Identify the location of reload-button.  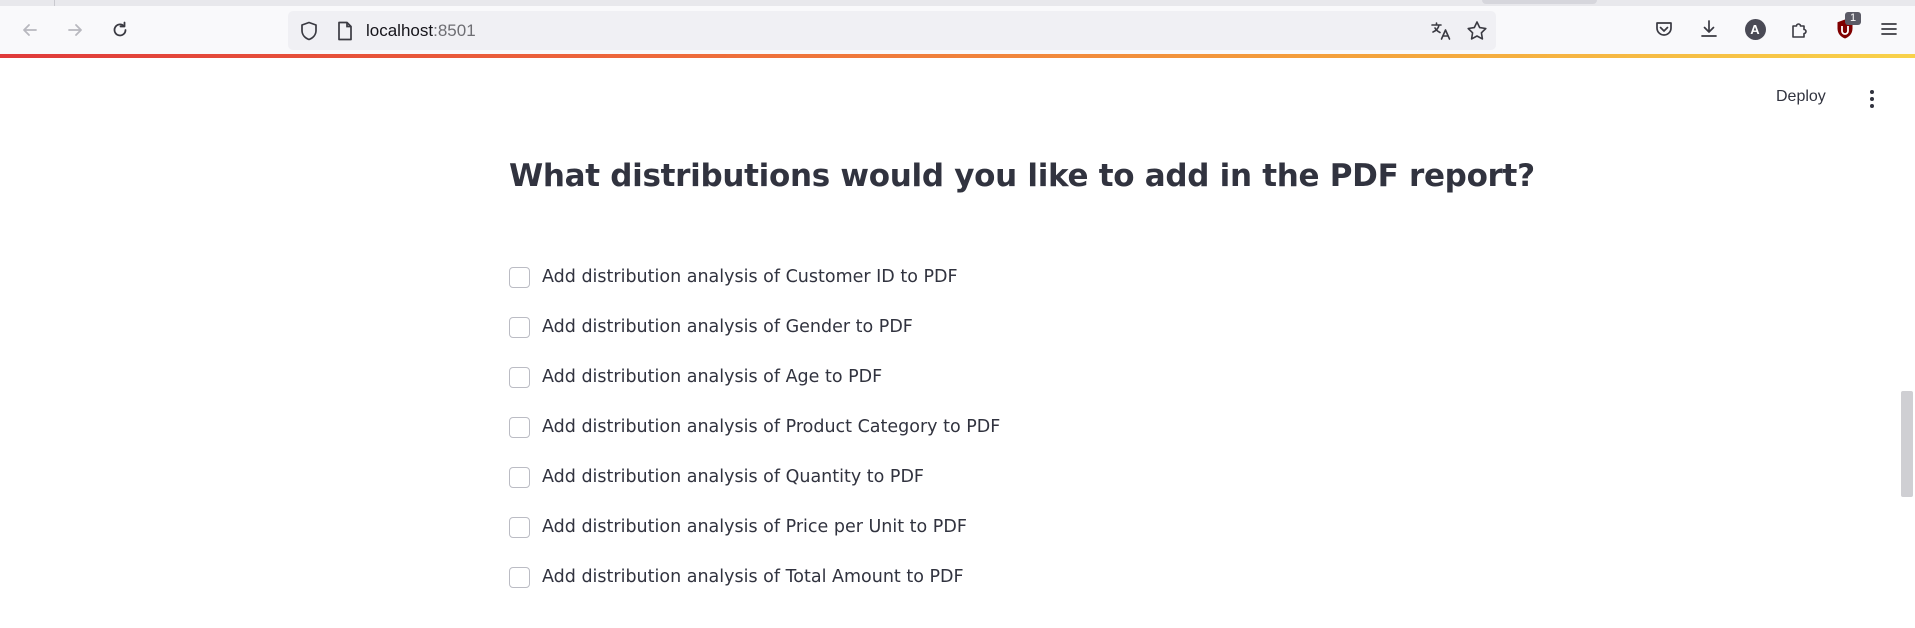
(120, 30).